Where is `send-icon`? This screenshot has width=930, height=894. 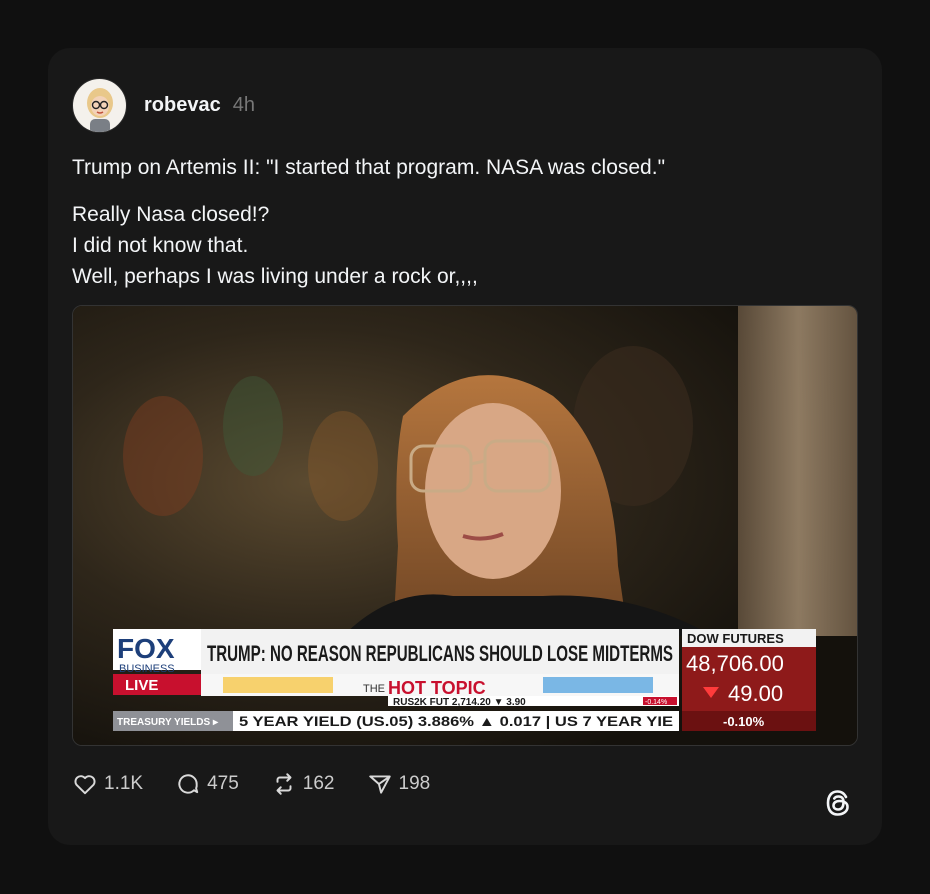 send-icon is located at coordinates (379, 784).